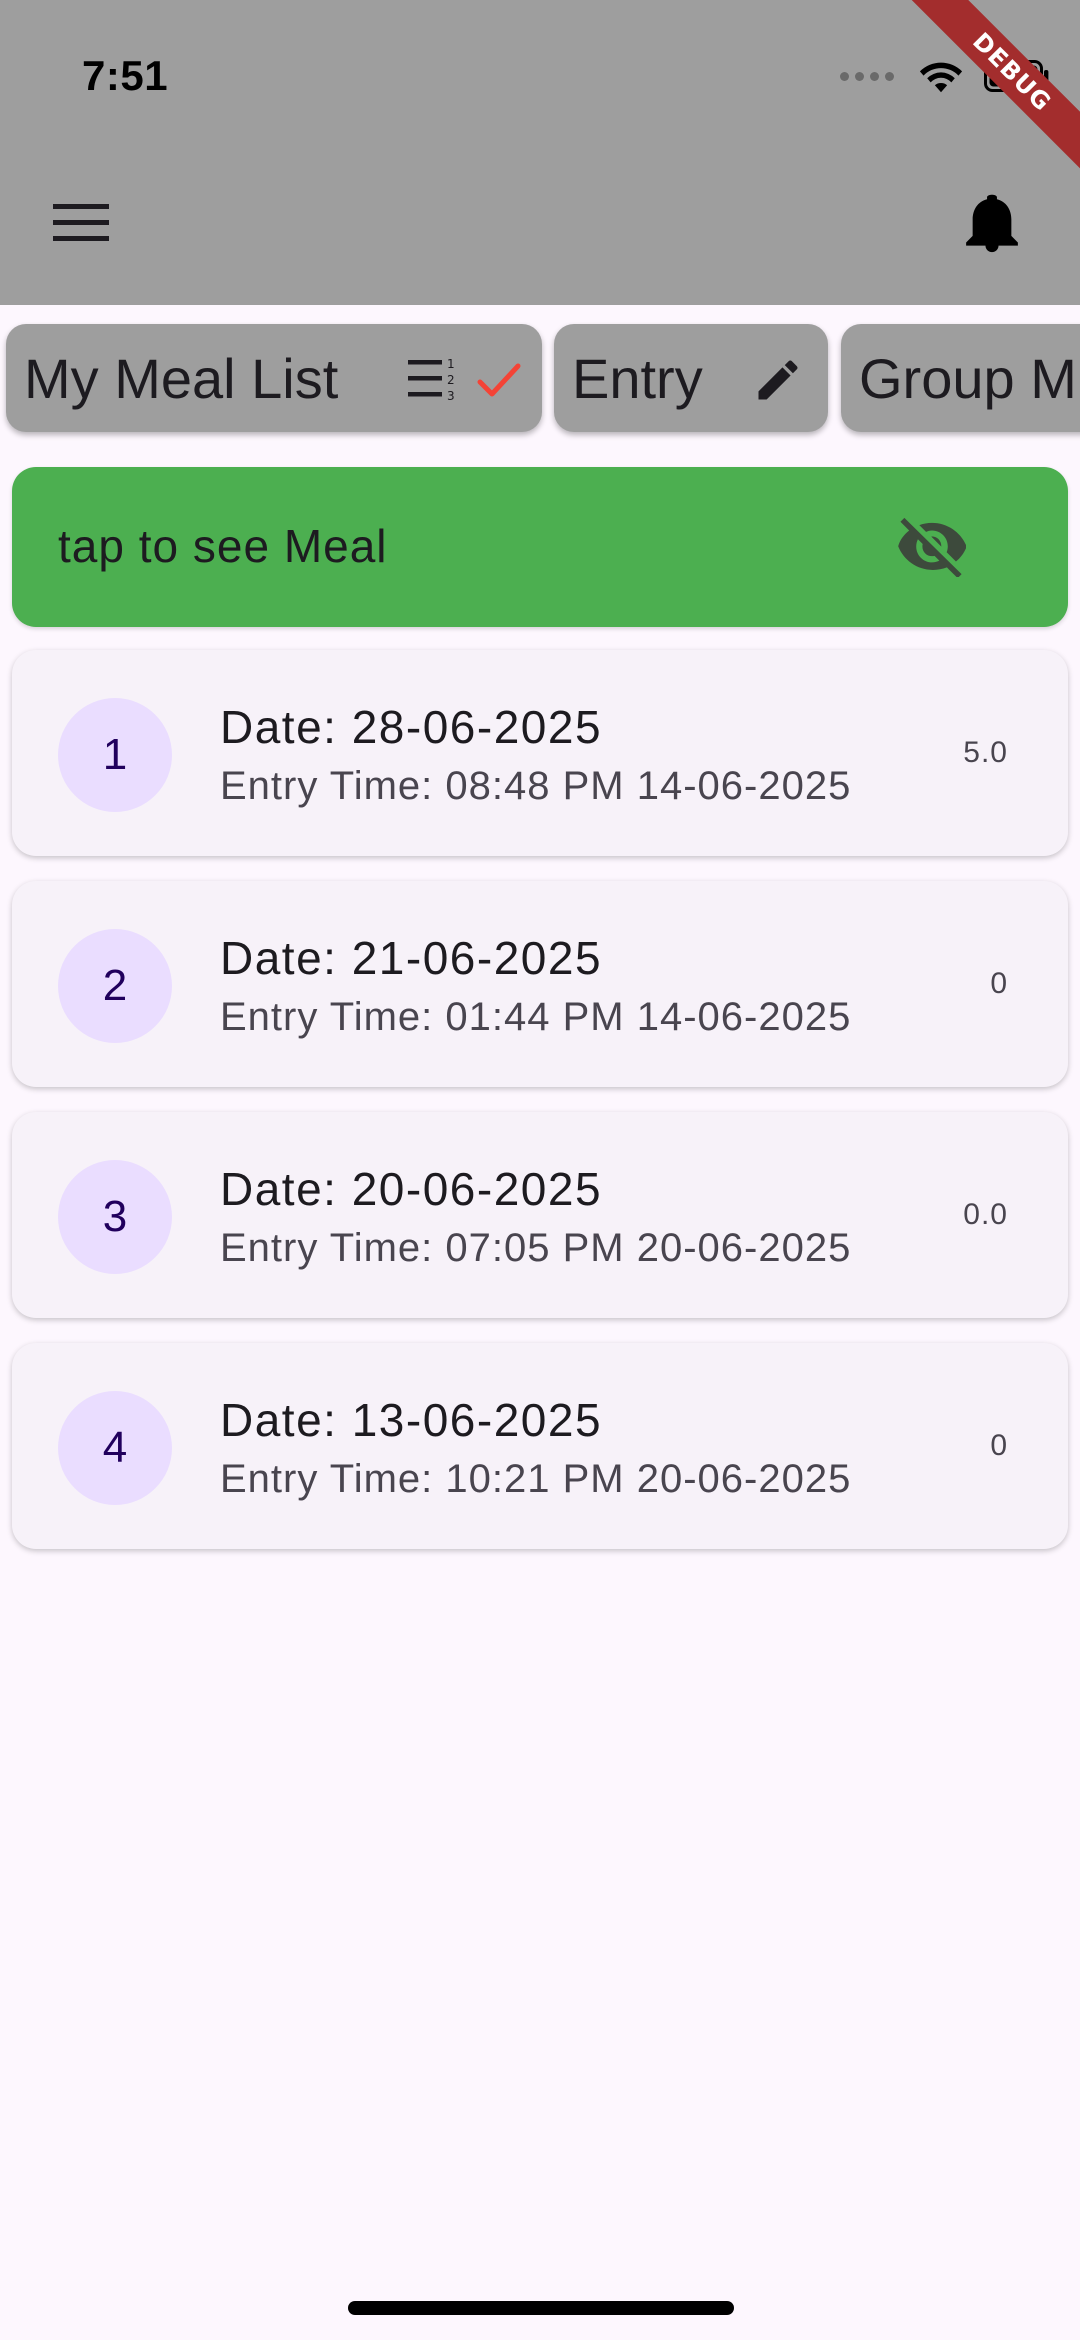 The image size is (1080, 2340). What do you see at coordinates (115, 1448) in the screenshot?
I see `avatar: 4` at bounding box center [115, 1448].